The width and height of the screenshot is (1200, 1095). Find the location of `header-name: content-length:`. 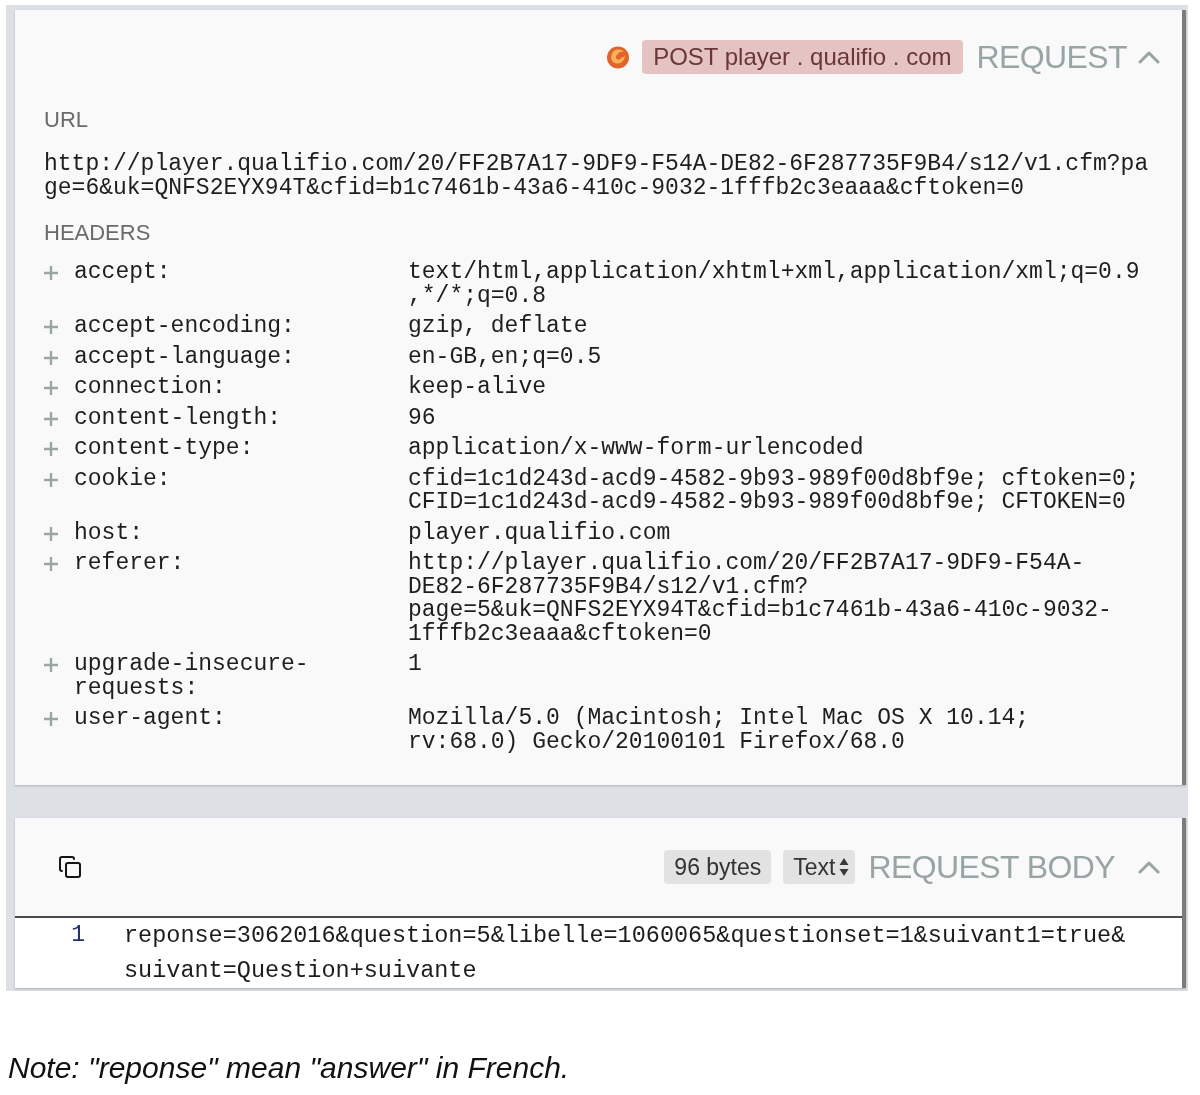

header-name: content-length: is located at coordinates (178, 418).